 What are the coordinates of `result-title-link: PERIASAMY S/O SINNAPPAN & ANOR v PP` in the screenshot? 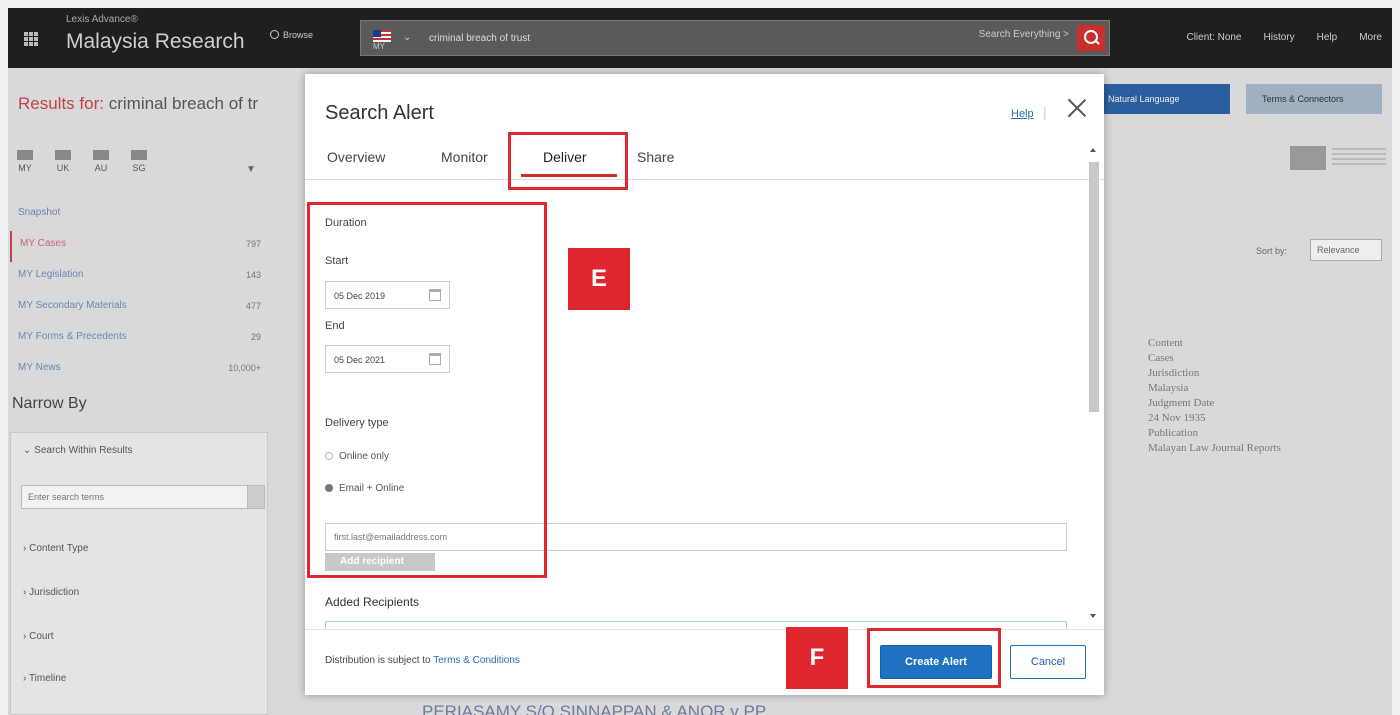 It's located at (594, 708).